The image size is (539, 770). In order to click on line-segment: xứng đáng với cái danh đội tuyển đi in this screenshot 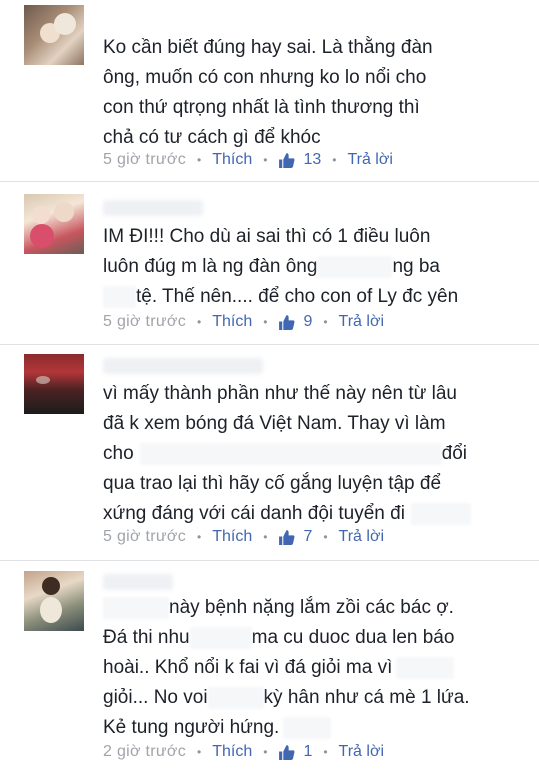, I will do `click(254, 513)`.